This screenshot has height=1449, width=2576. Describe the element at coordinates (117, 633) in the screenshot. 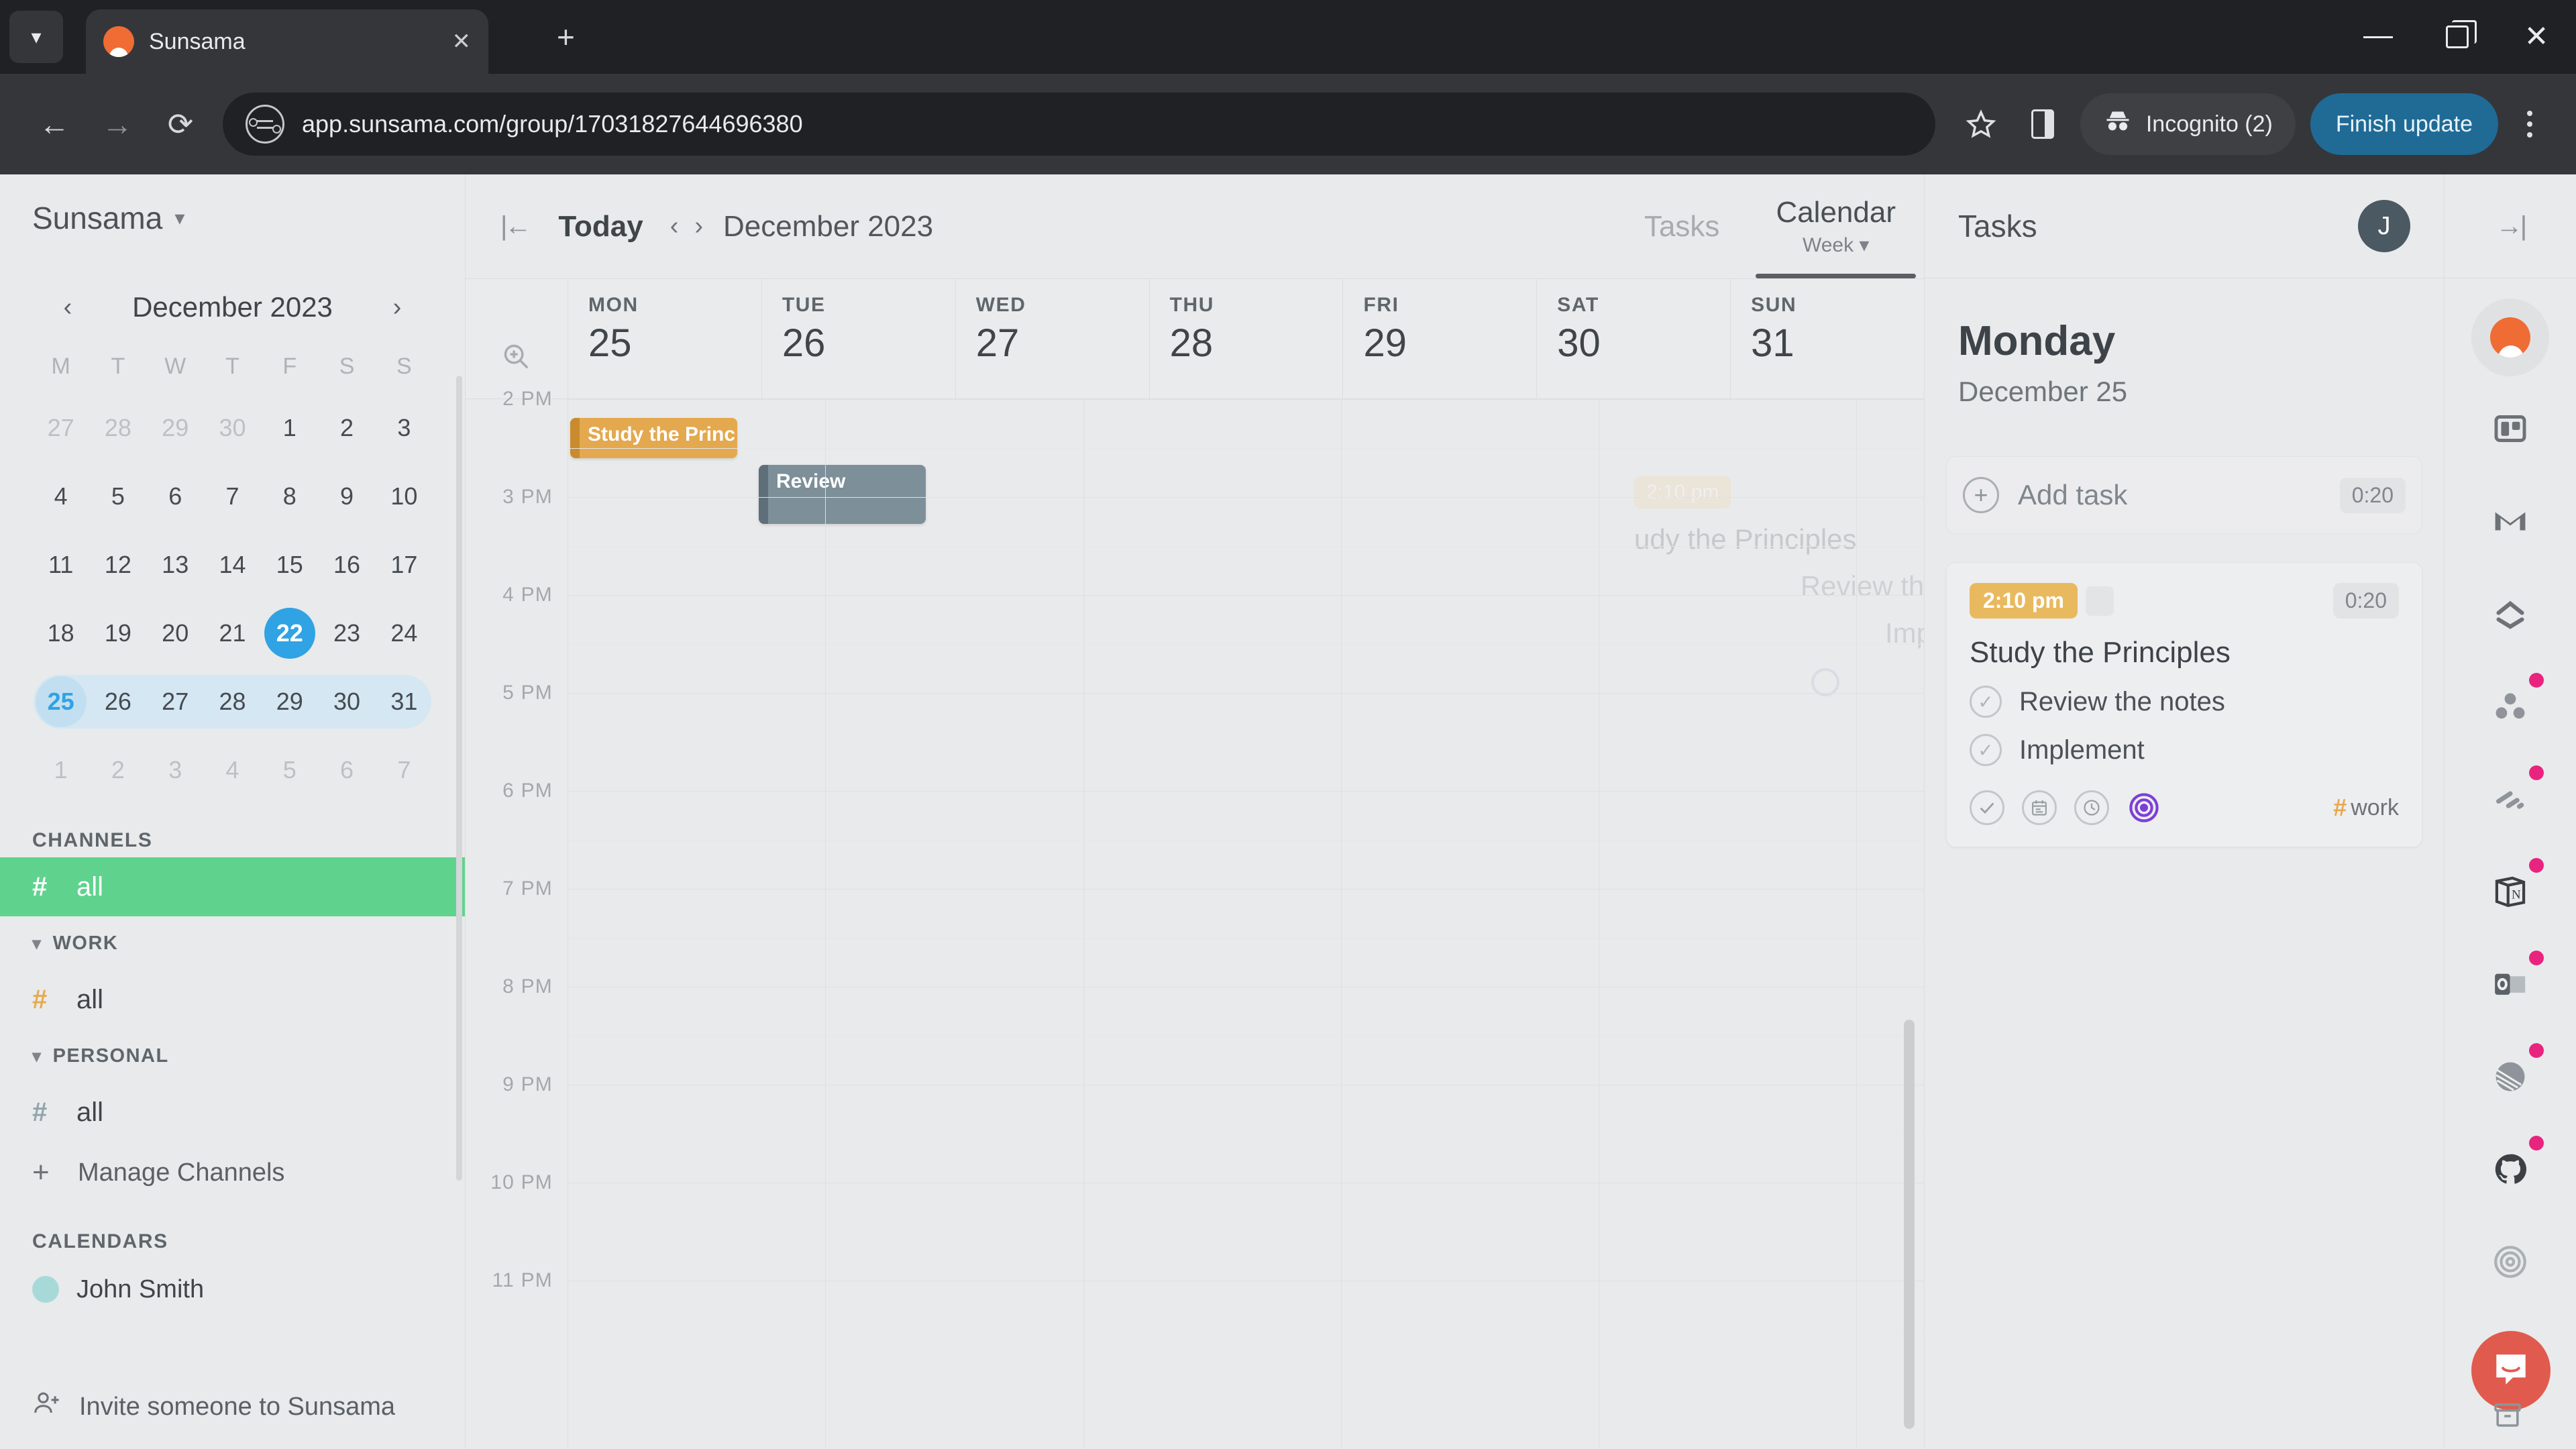

I see `mini-calendar-day: 19` at that location.